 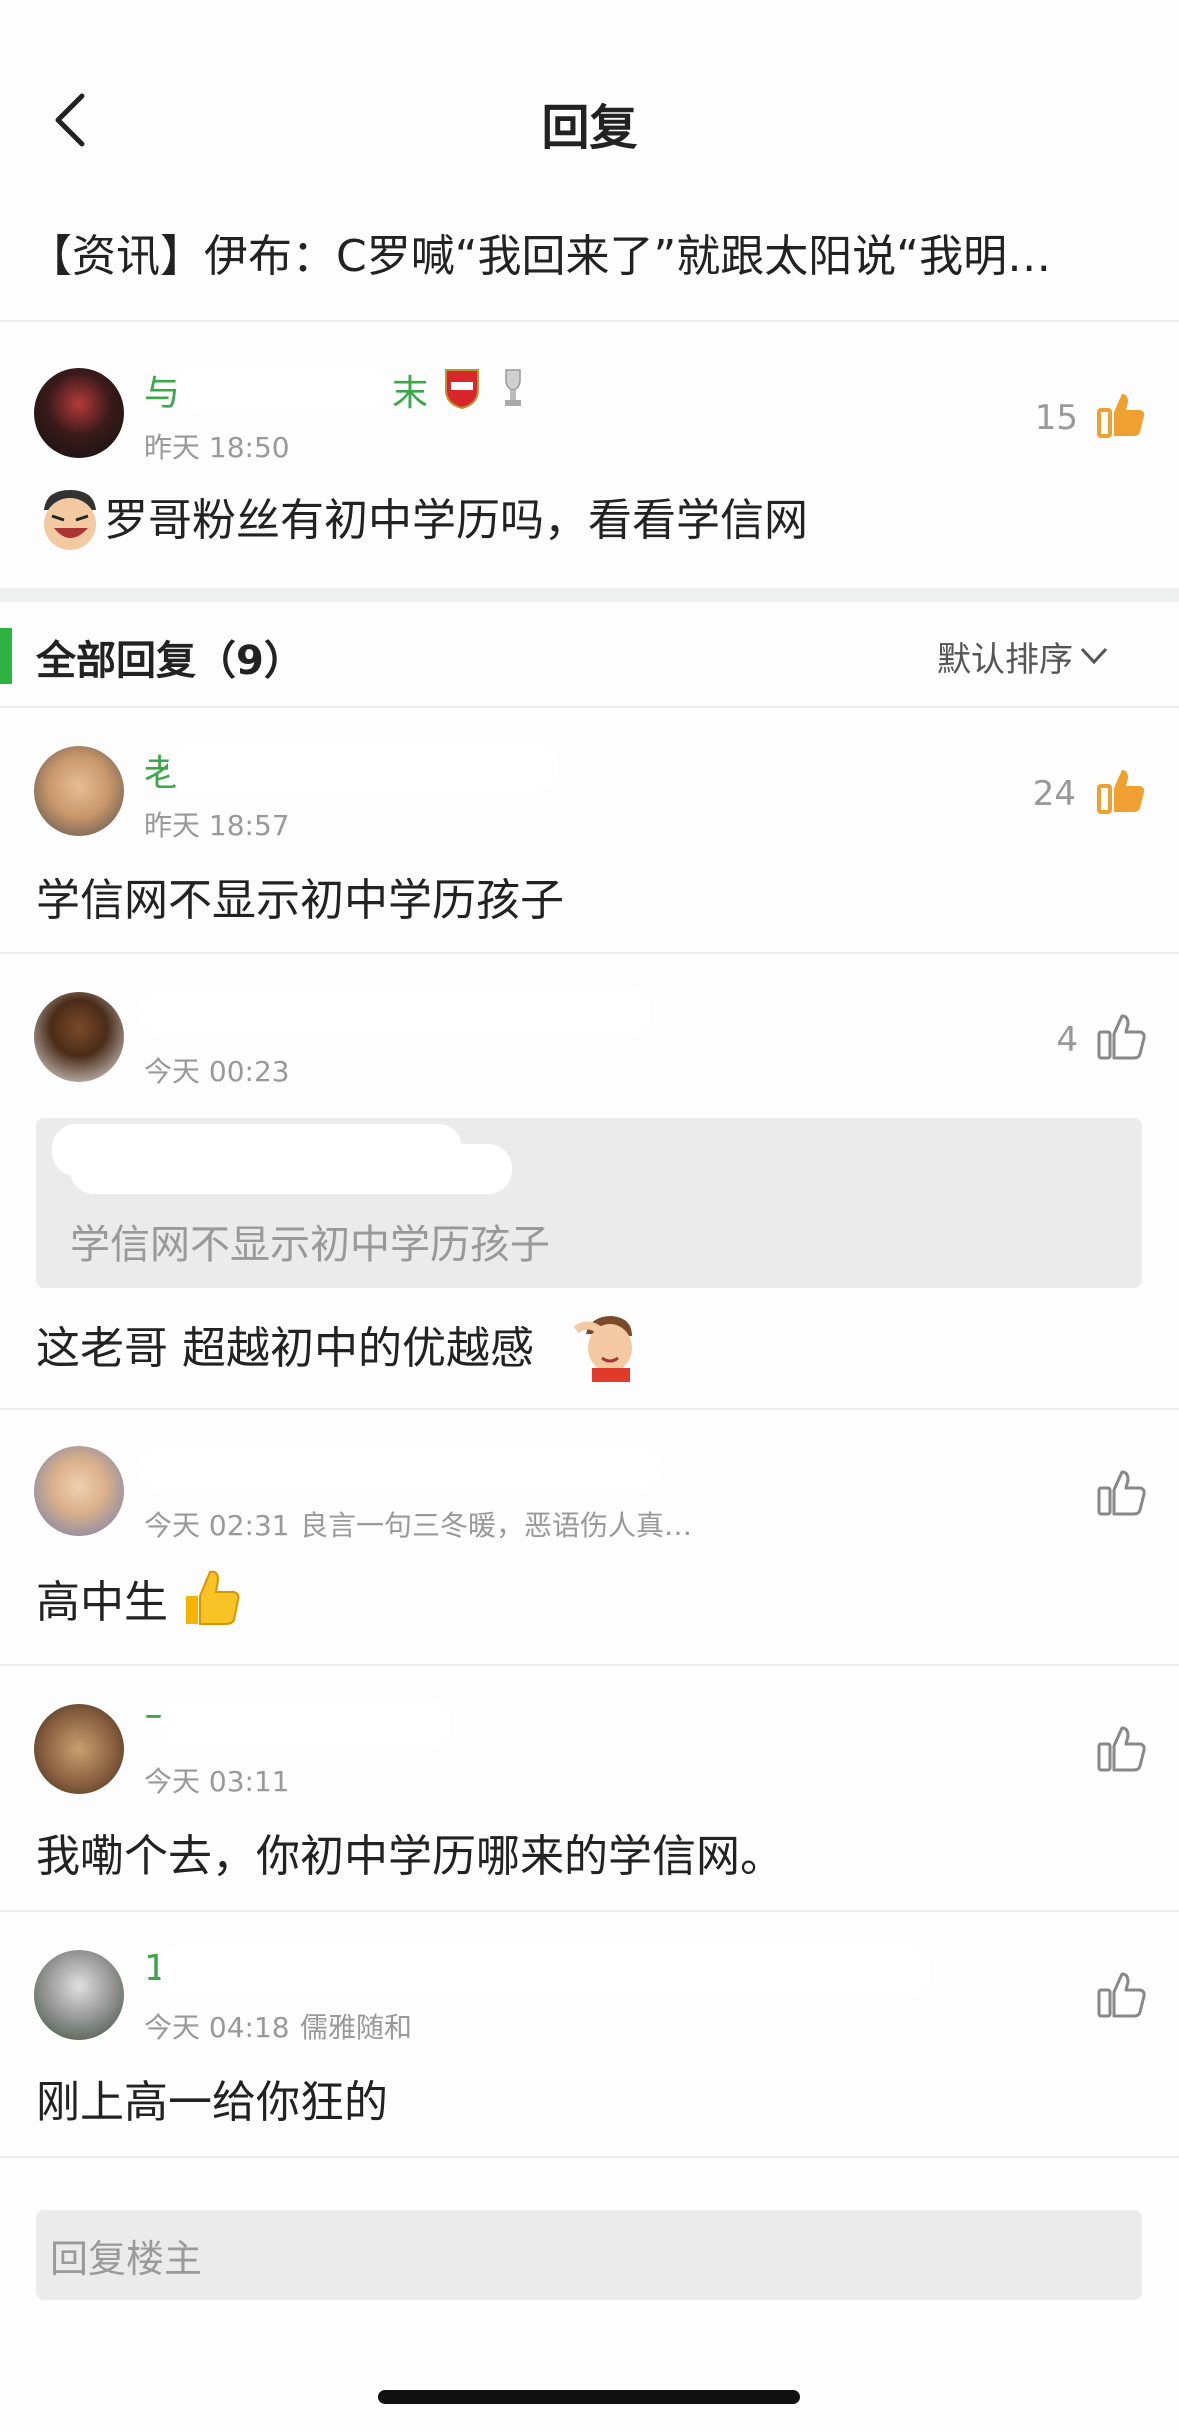 I want to click on comment-time: 今天 02:31, so click(x=217, y=1525).